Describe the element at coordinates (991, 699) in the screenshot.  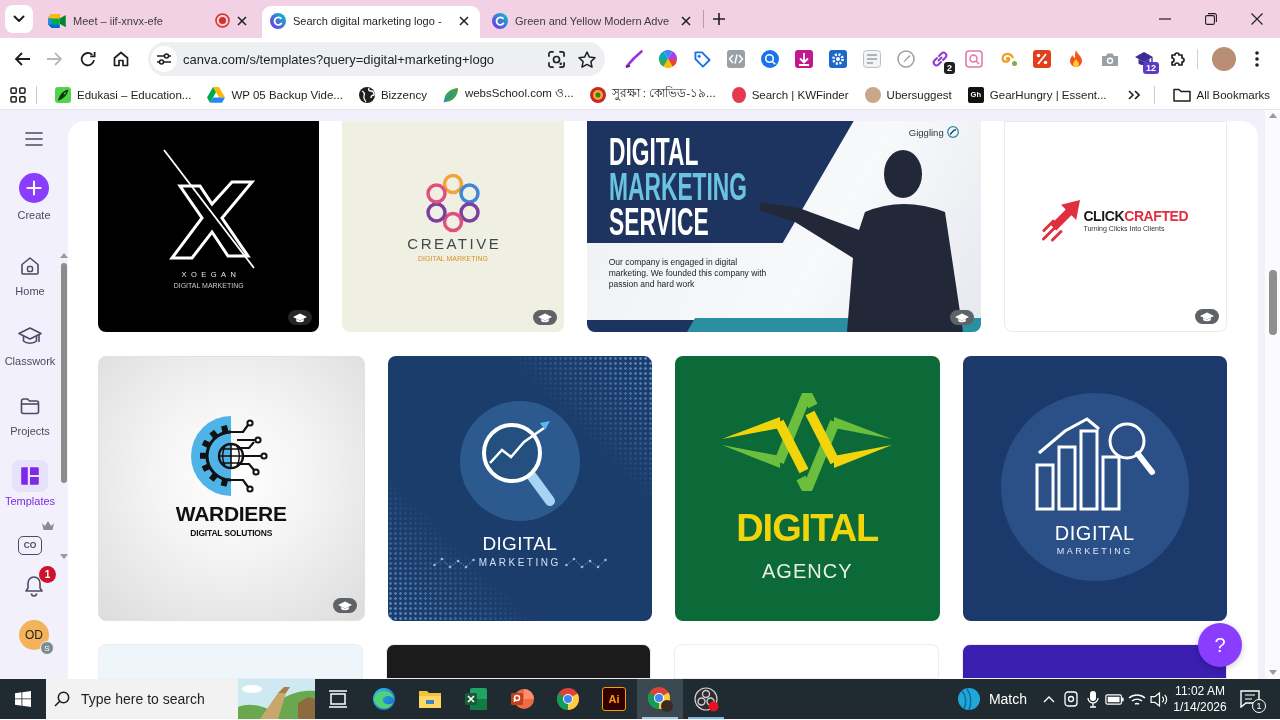
I see `weather-widget: Match` at that location.